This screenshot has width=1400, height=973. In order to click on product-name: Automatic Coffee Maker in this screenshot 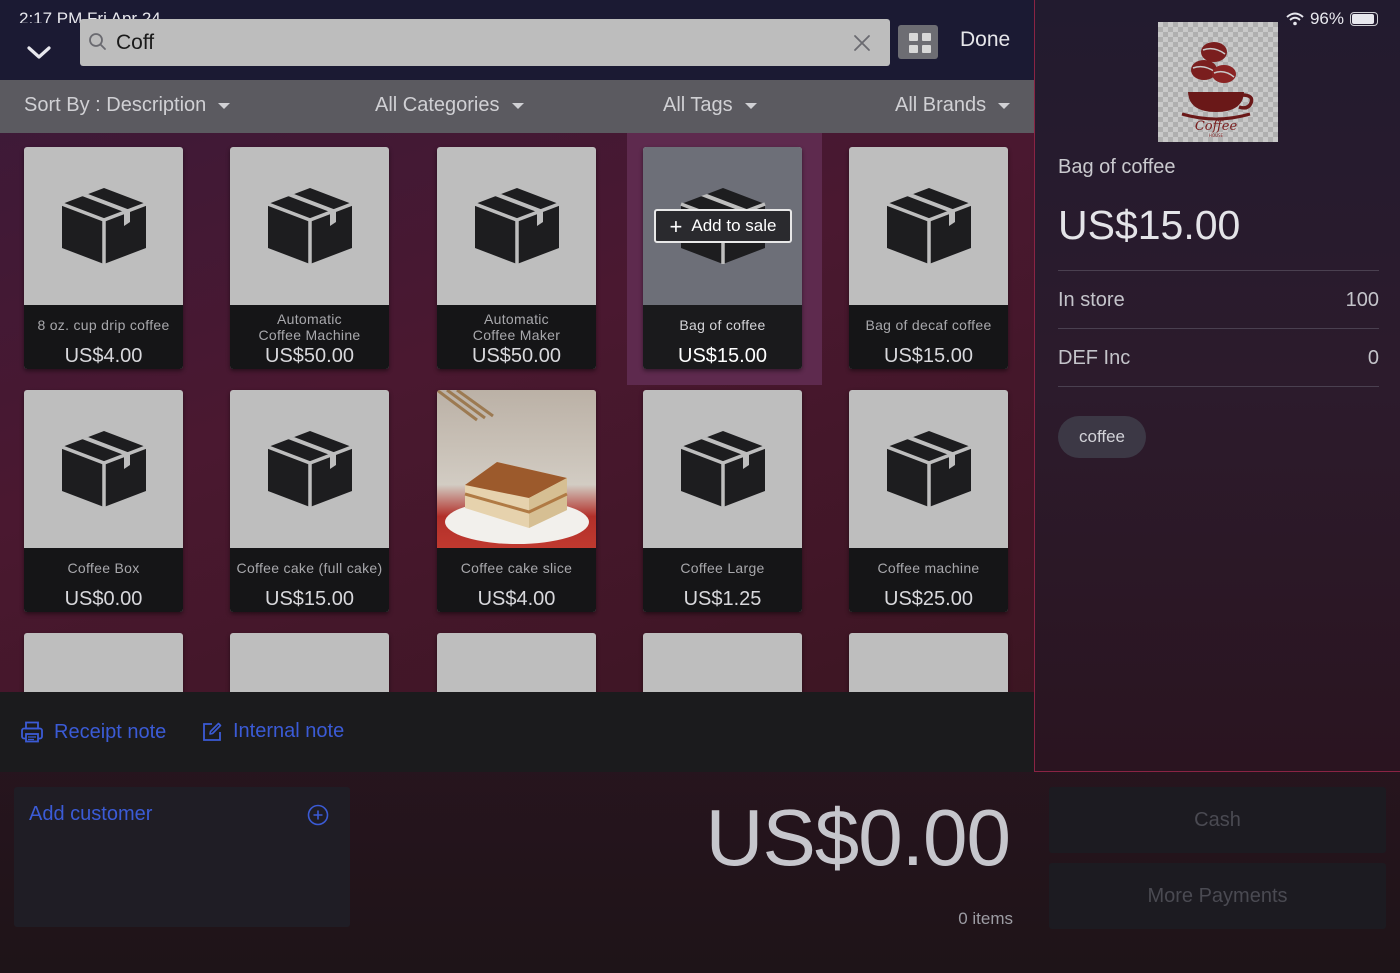, I will do `click(516, 327)`.